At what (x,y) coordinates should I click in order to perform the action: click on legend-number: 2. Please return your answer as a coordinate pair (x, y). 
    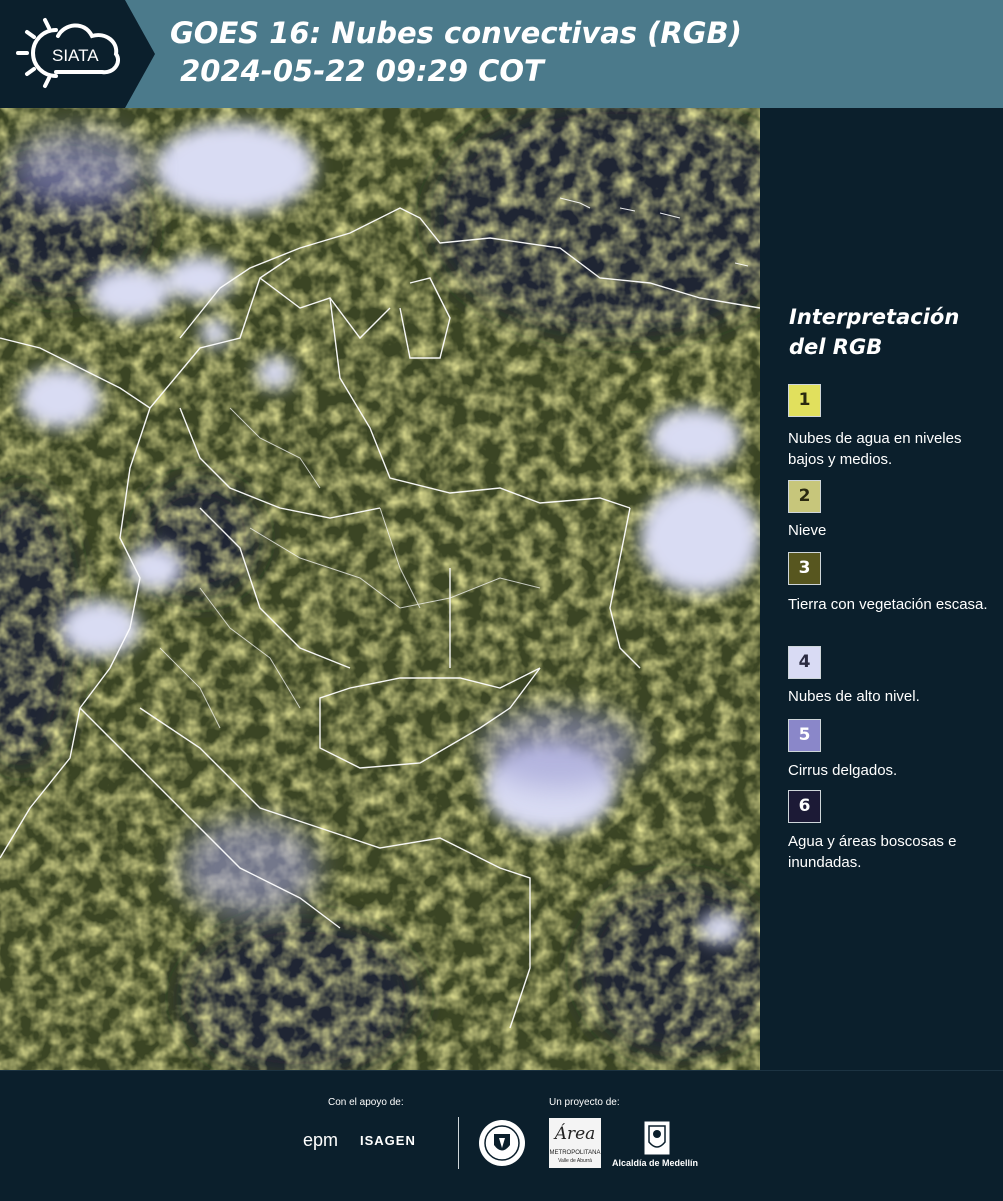
    Looking at the image, I should click on (804, 496).